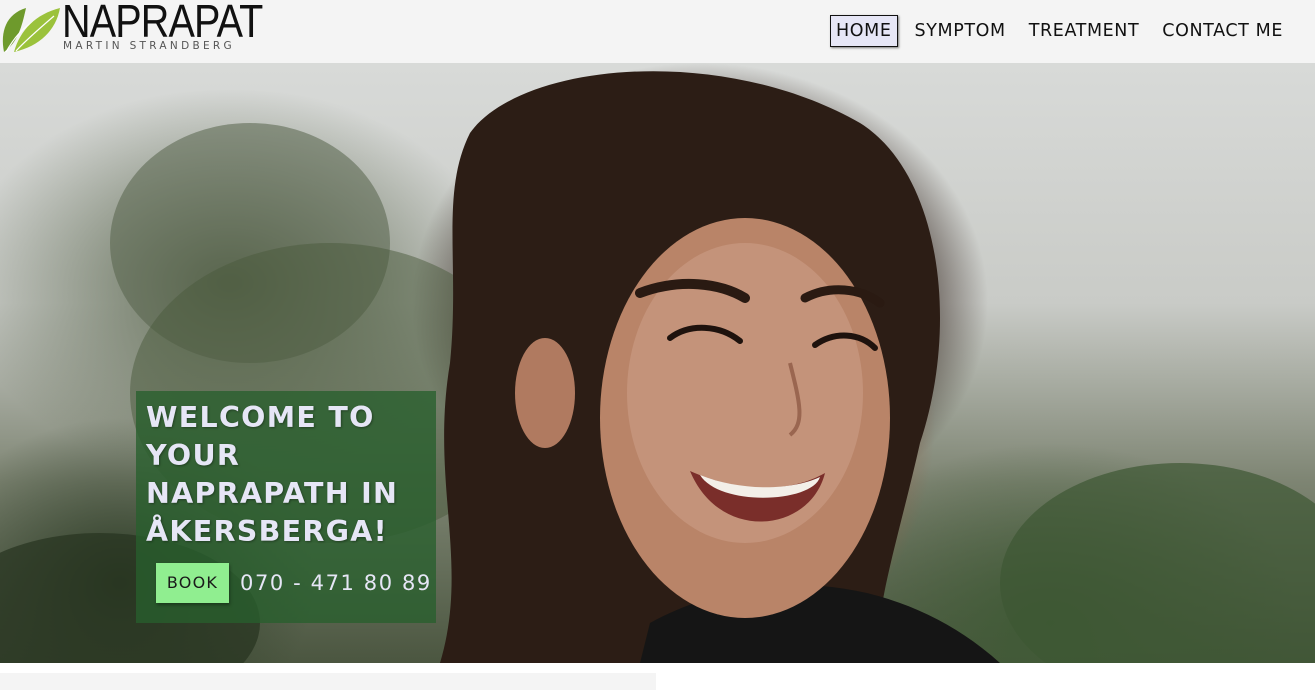 The height and width of the screenshot is (690, 1315). Describe the element at coordinates (336, 583) in the screenshot. I see `phone-number: 070 - 471 80 89` at that location.